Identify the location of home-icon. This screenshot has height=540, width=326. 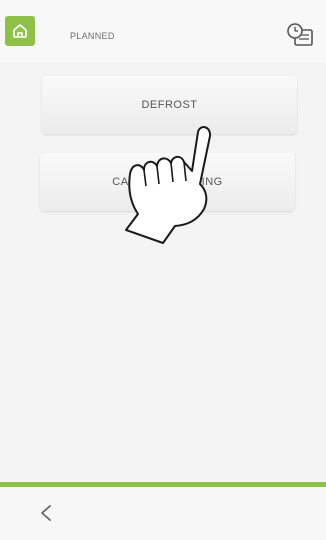
(20, 31).